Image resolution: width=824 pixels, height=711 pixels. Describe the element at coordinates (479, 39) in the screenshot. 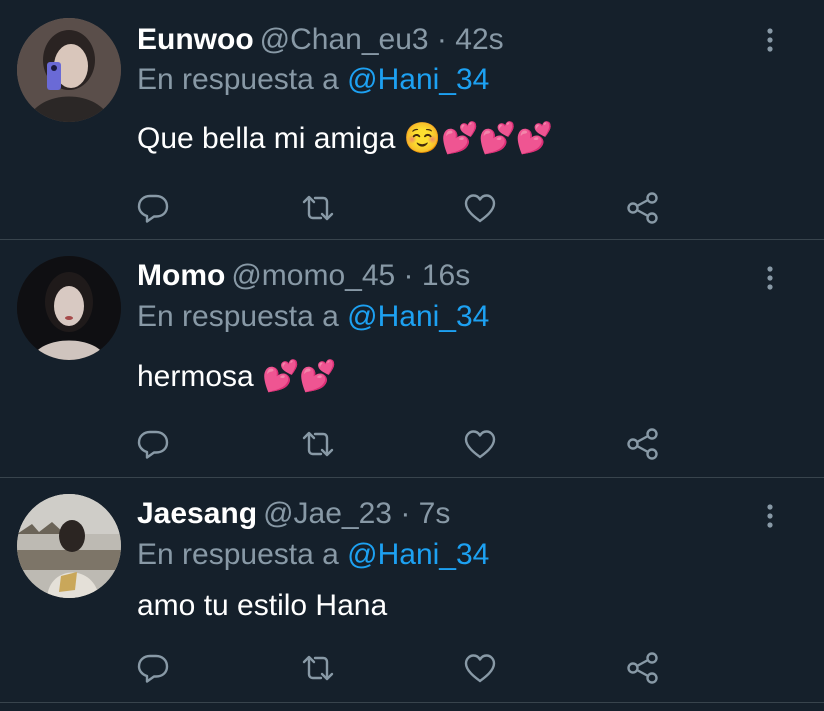

I see `timestamp: 42s` at that location.